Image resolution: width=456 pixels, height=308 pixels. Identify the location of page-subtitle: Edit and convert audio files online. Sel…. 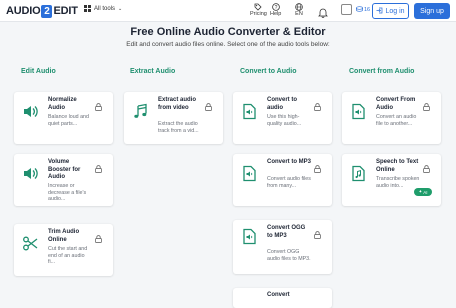
(228, 44).